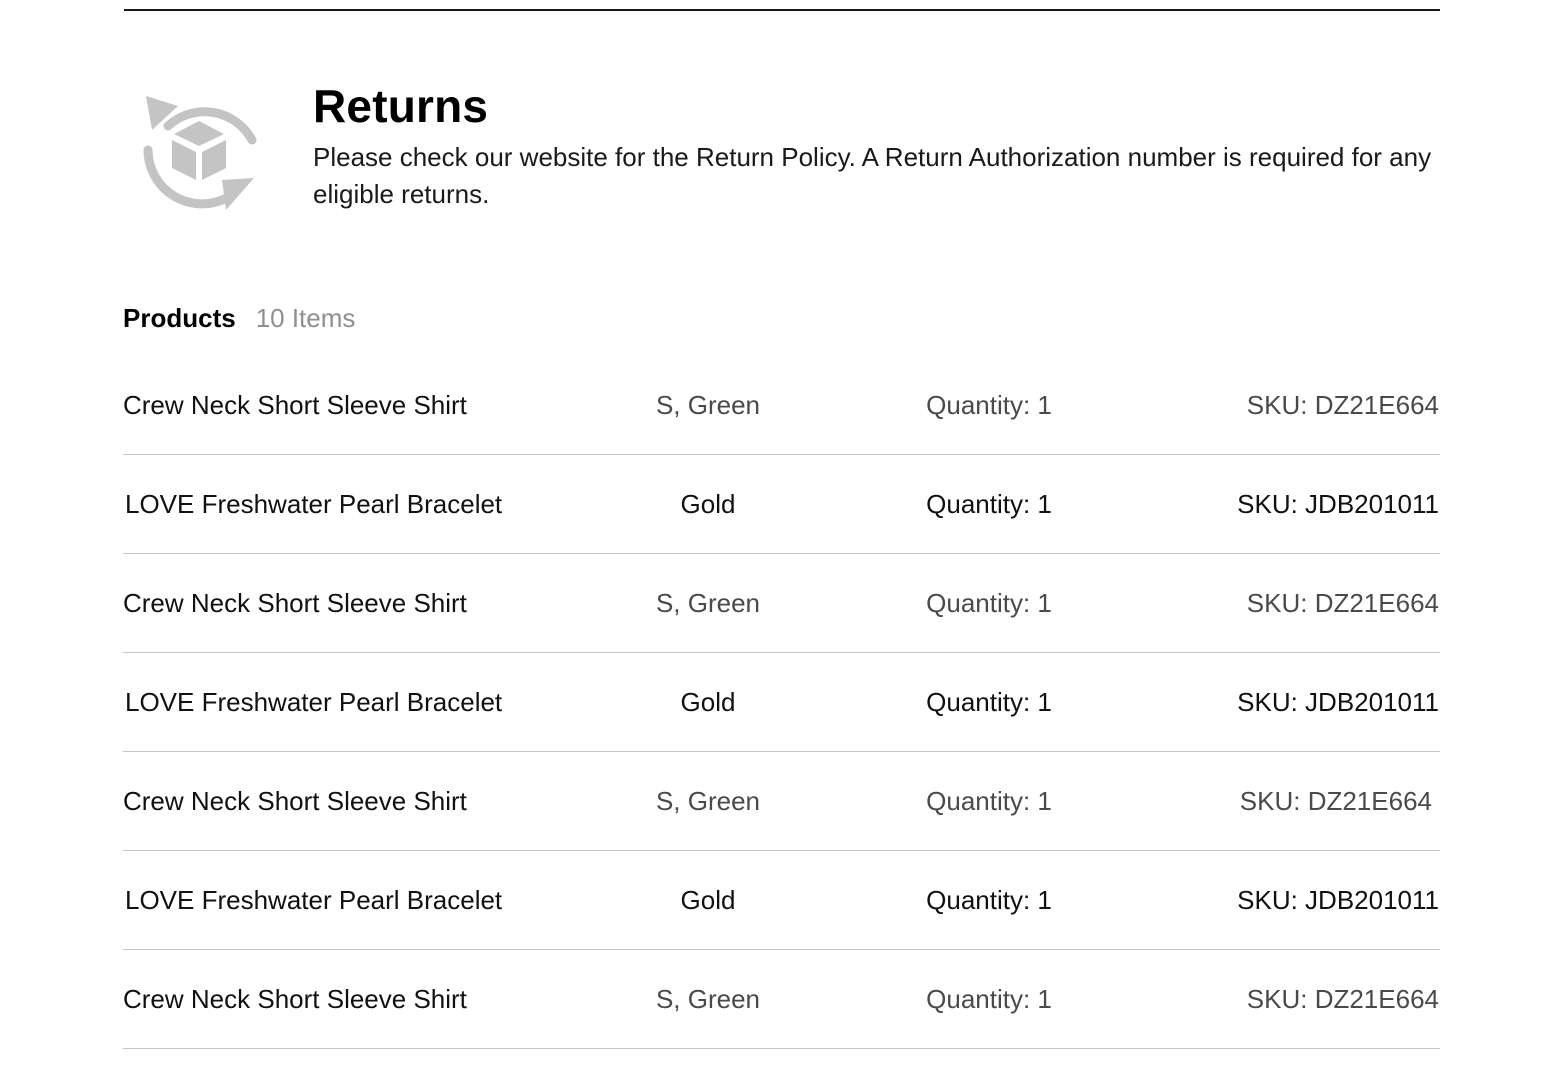 The width and height of the screenshot is (1562, 1066). I want to click on products-header: Products 10 Items, so click(239, 321).